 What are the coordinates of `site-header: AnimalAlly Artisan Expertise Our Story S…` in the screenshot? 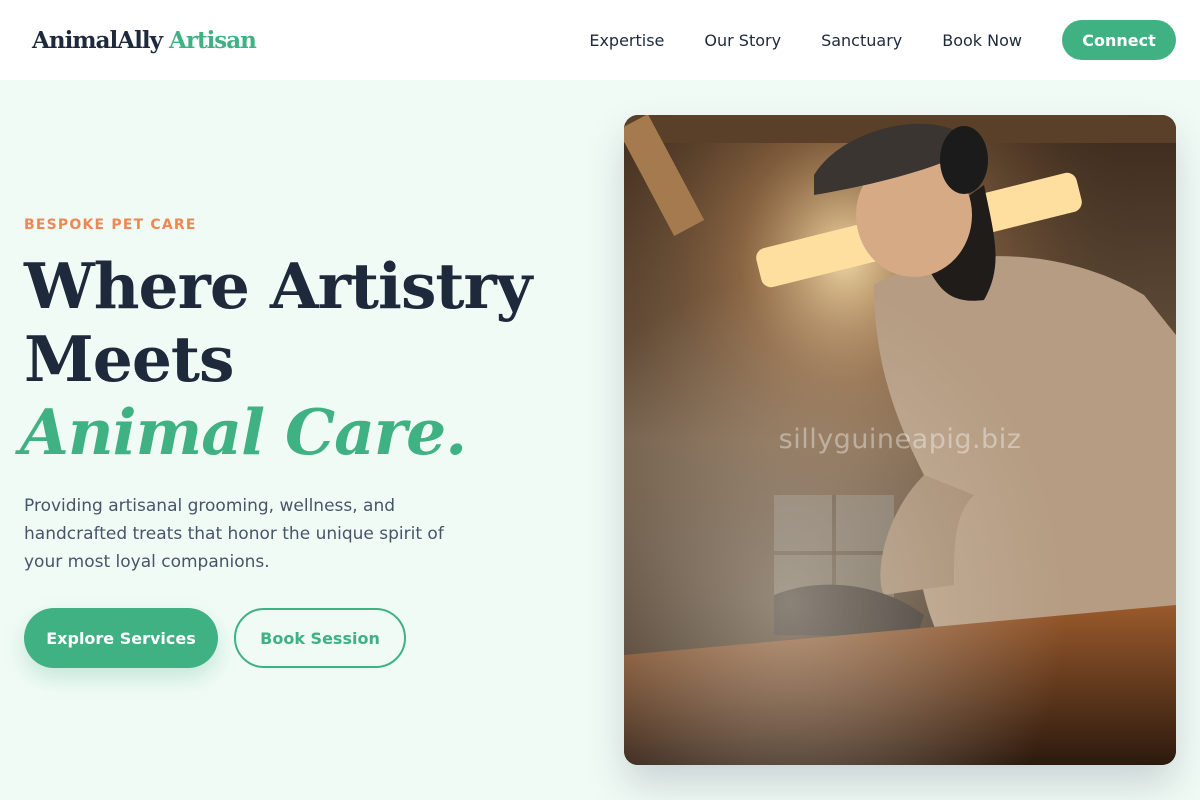 It's located at (600, 40).